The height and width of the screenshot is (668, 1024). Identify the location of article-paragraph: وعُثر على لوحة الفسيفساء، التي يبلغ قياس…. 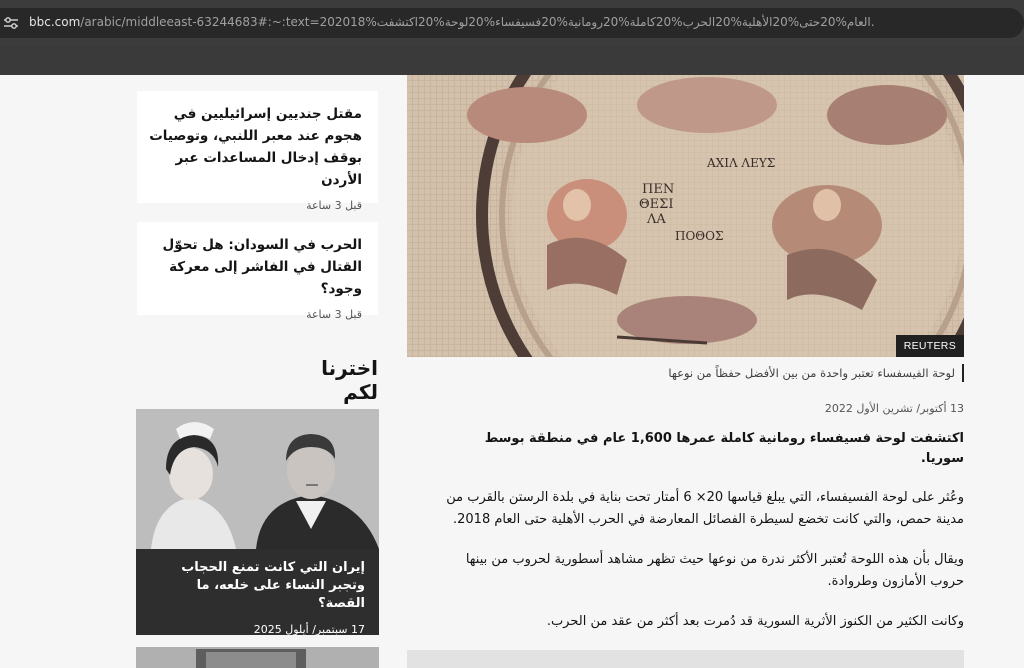
(705, 508).